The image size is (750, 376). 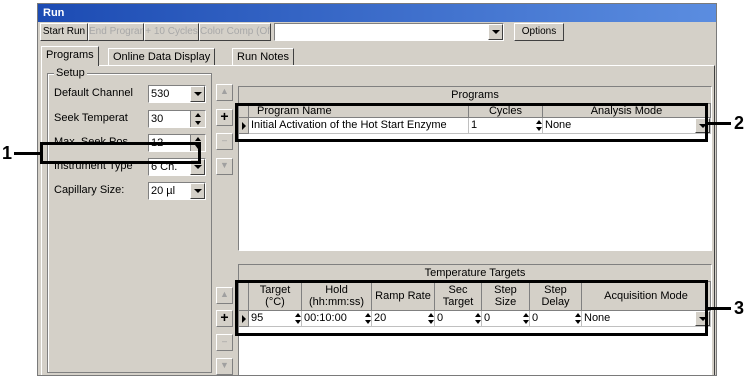 I want to click on window-title: Run, so click(x=377, y=13).